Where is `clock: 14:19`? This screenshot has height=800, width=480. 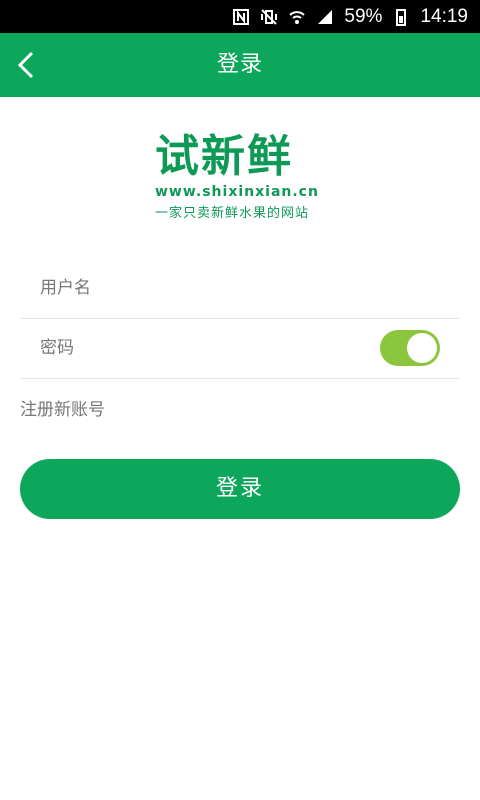 clock: 14:19 is located at coordinates (444, 16).